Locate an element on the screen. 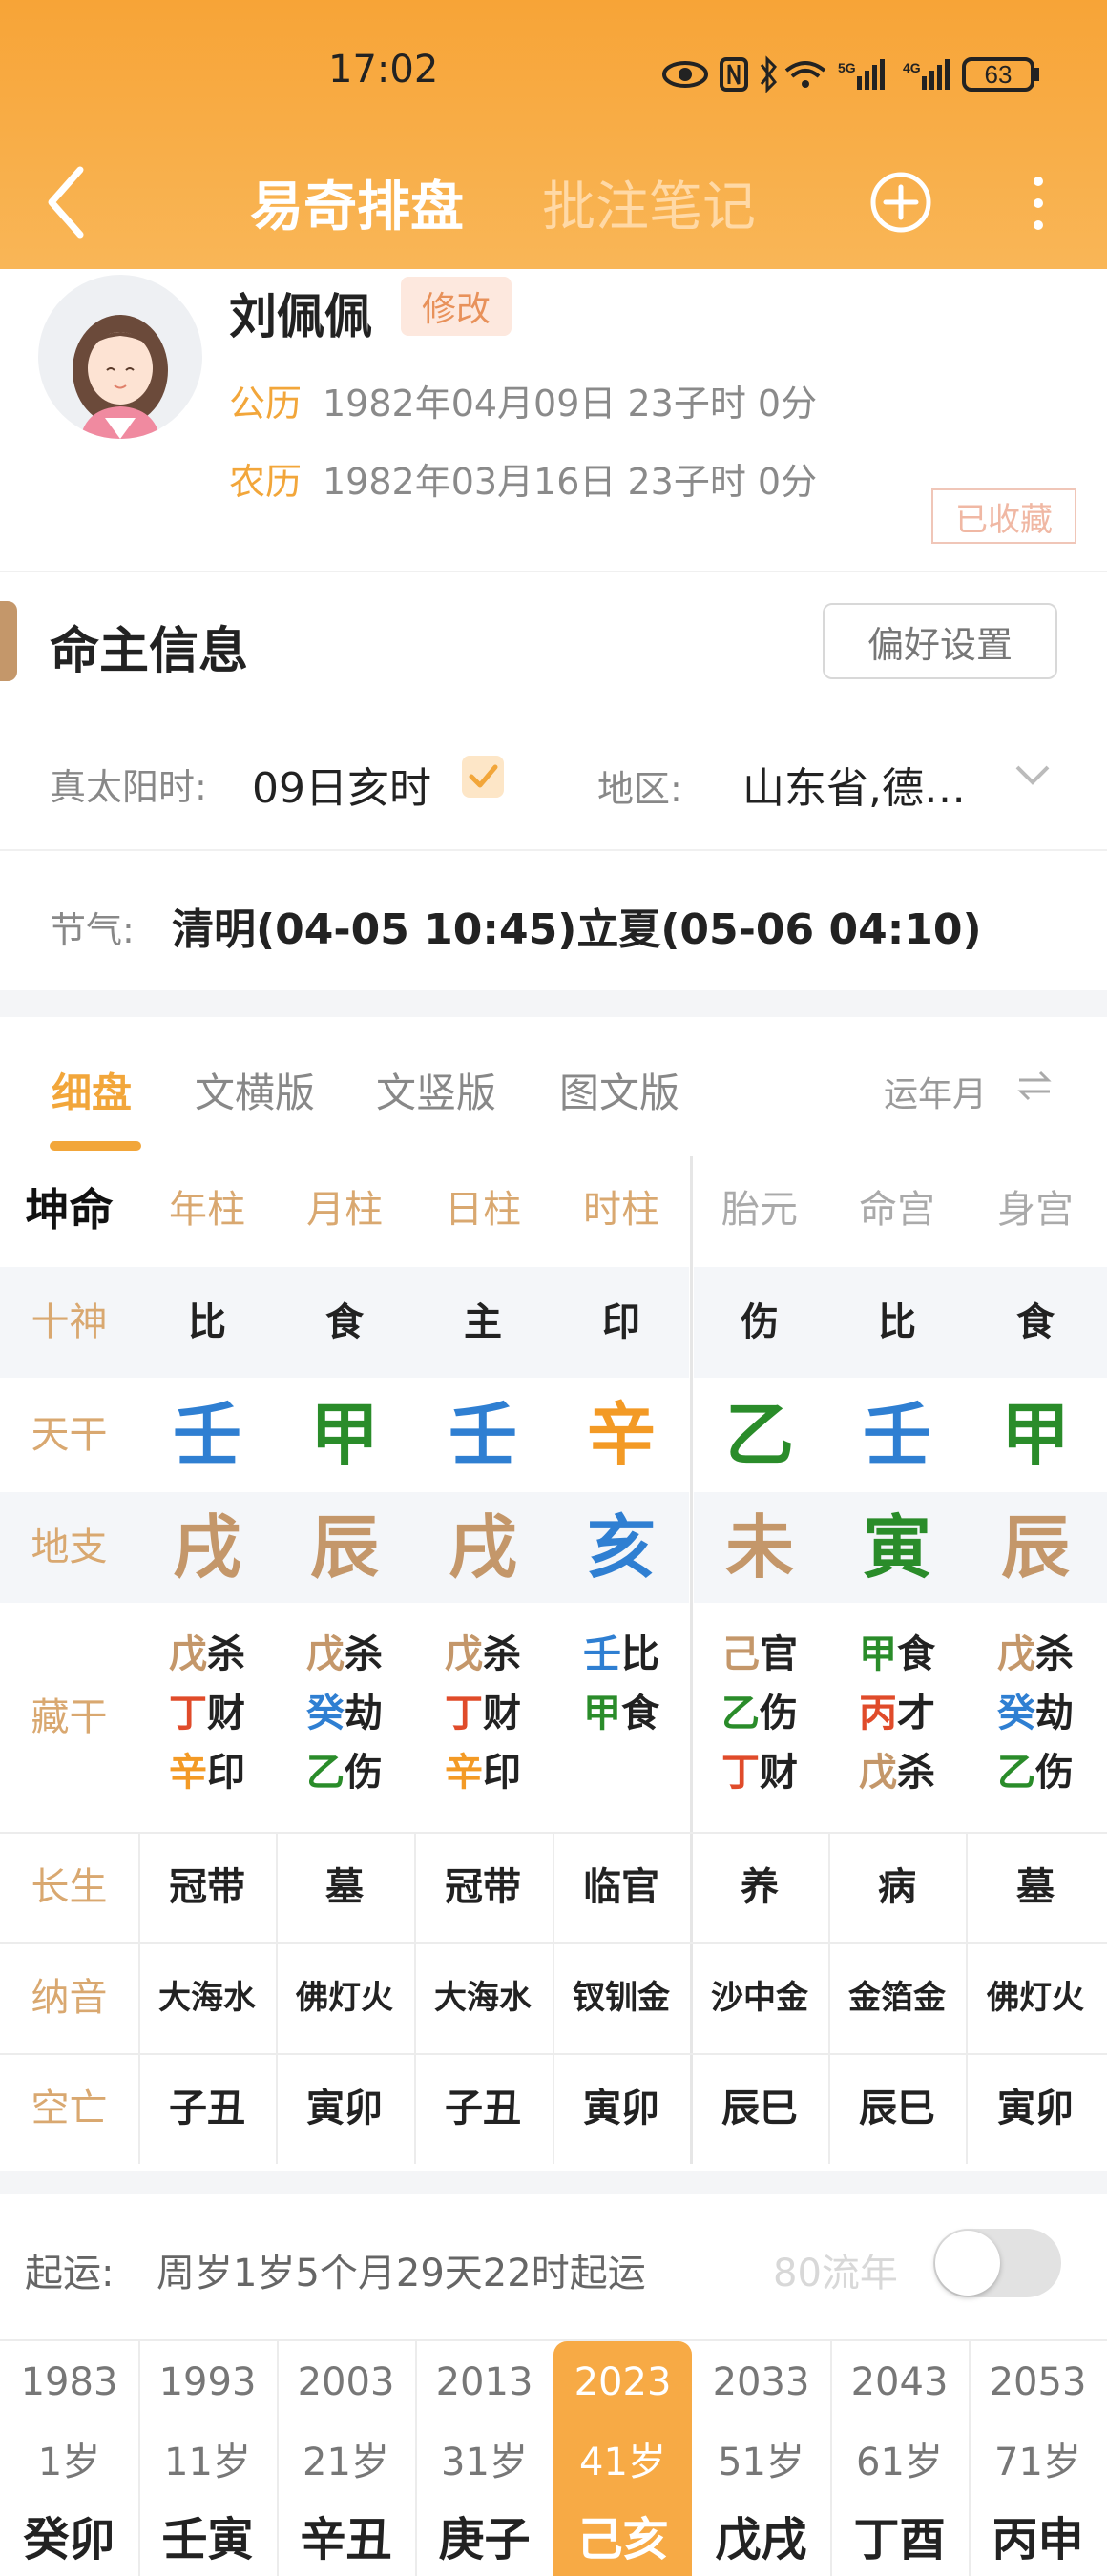 The height and width of the screenshot is (2576, 1107). status-icons: 5G 4G 63 is located at coordinates (851, 74).